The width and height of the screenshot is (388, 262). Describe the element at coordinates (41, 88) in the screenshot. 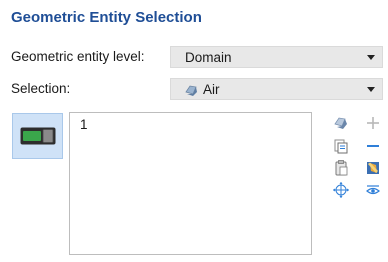

I see `selection-label: Selection:` at that location.